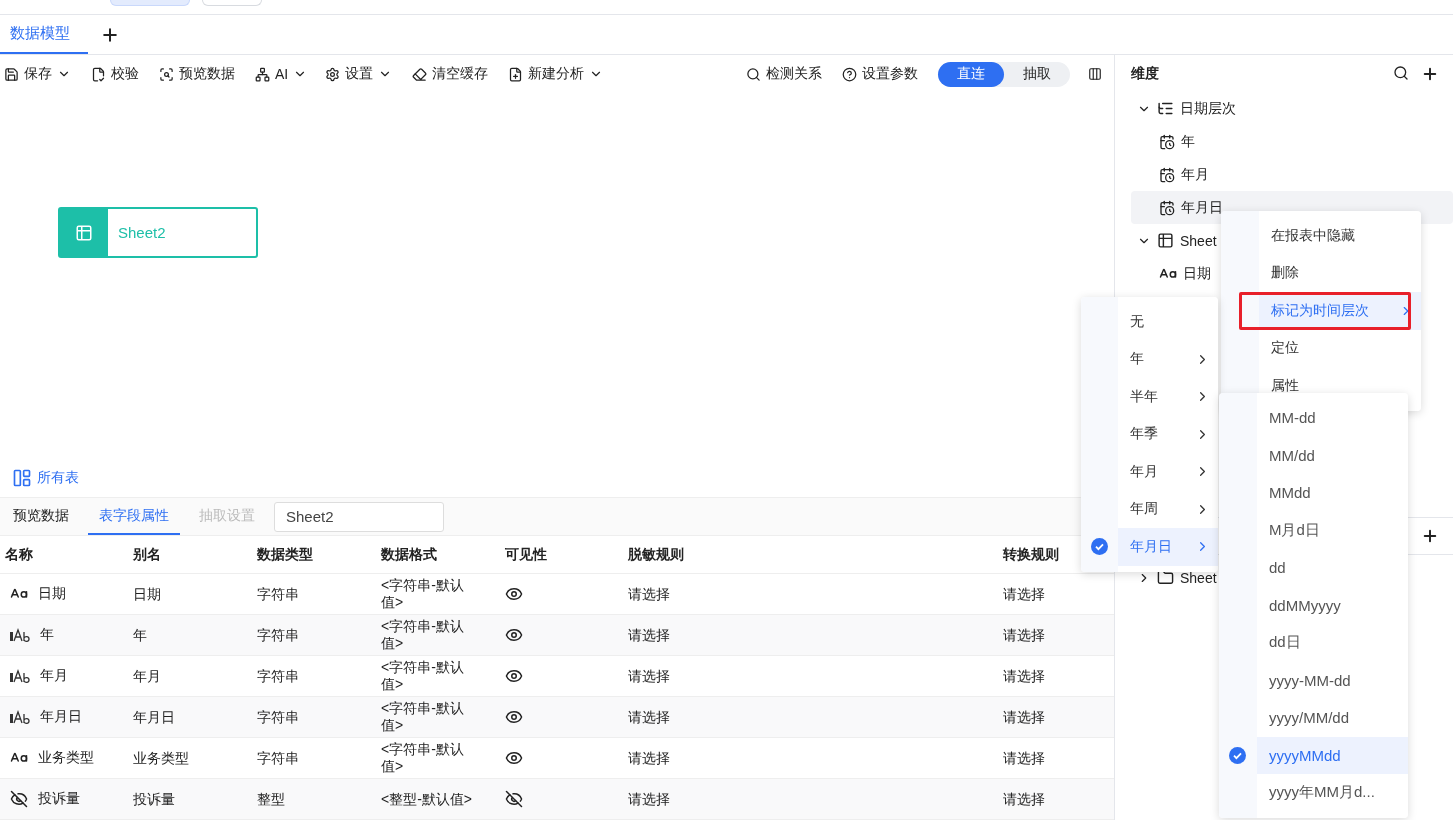  What do you see at coordinates (1208, 108) in the screenshot?
I see `tree-label: 日期层次` at bounding box center [1208, 108].